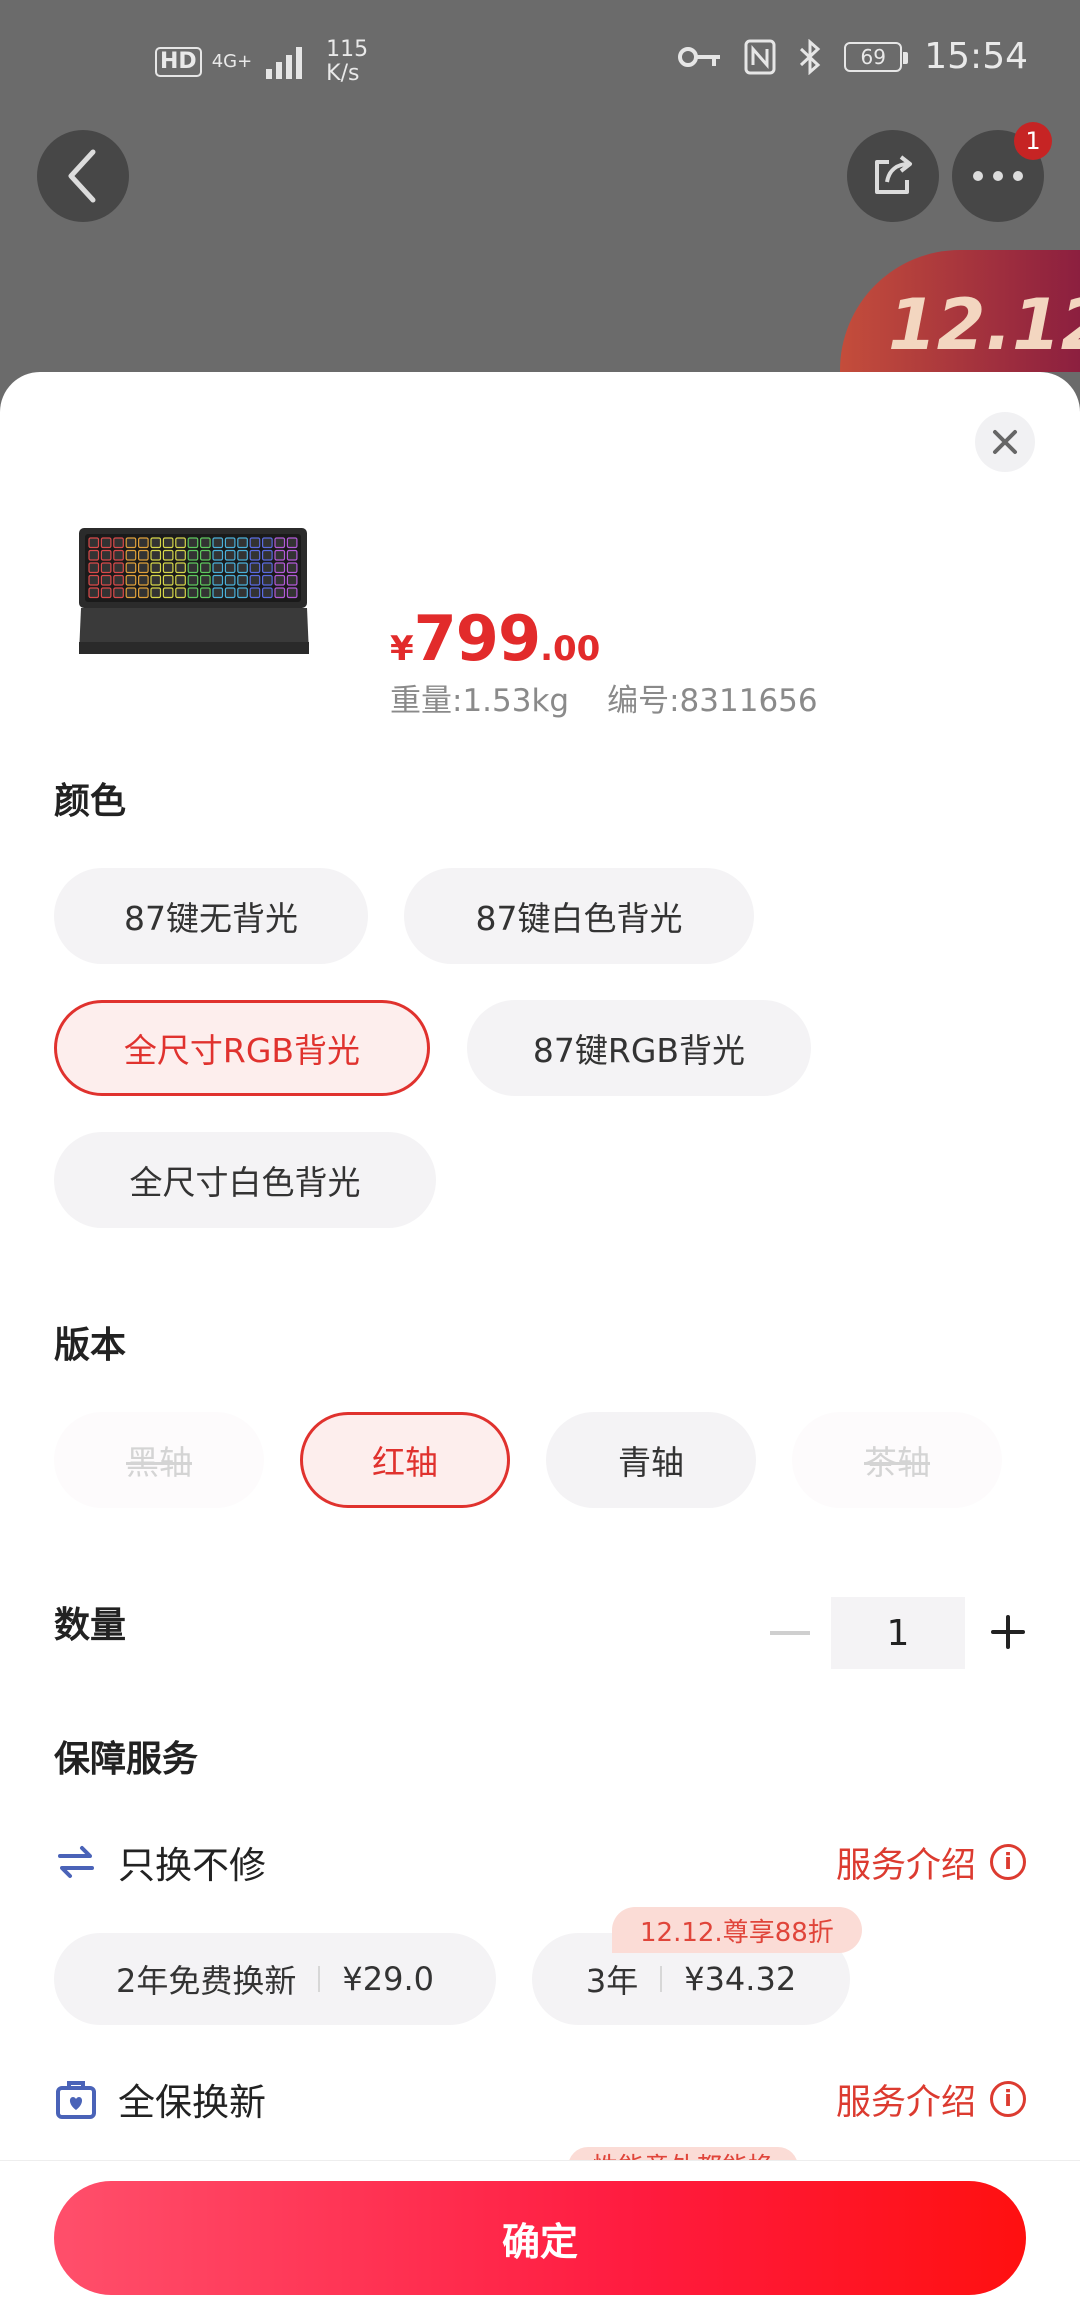 The height and width of the screenshot is (2310, 1080). I want to click on network-type: 4G+, so click(232, 61).